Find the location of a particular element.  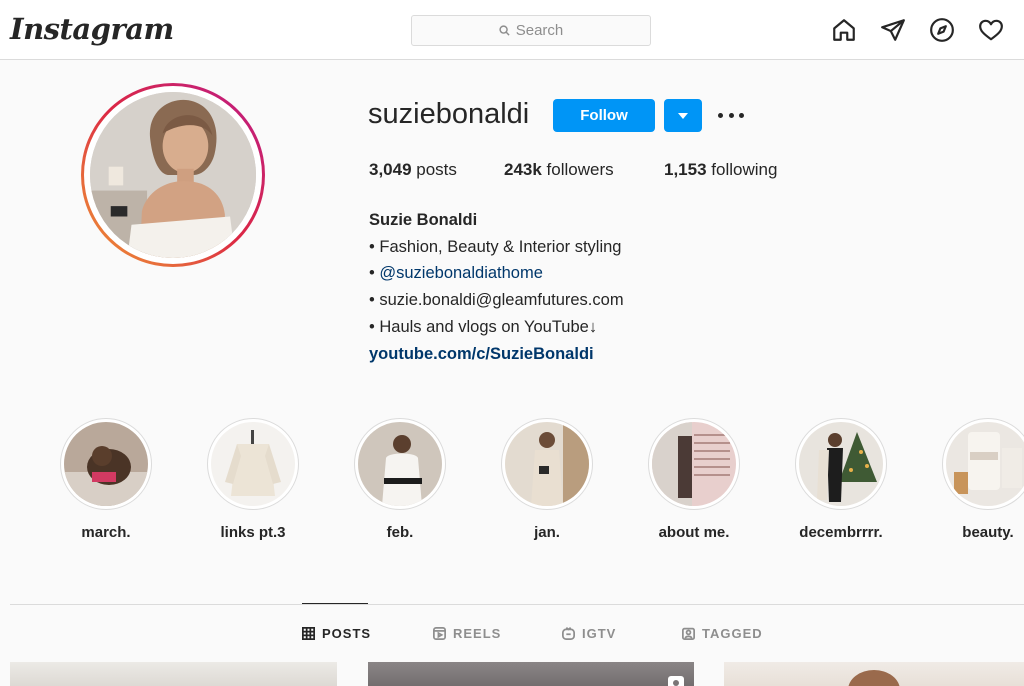

grid-icon is located at coordinates (308, 633).